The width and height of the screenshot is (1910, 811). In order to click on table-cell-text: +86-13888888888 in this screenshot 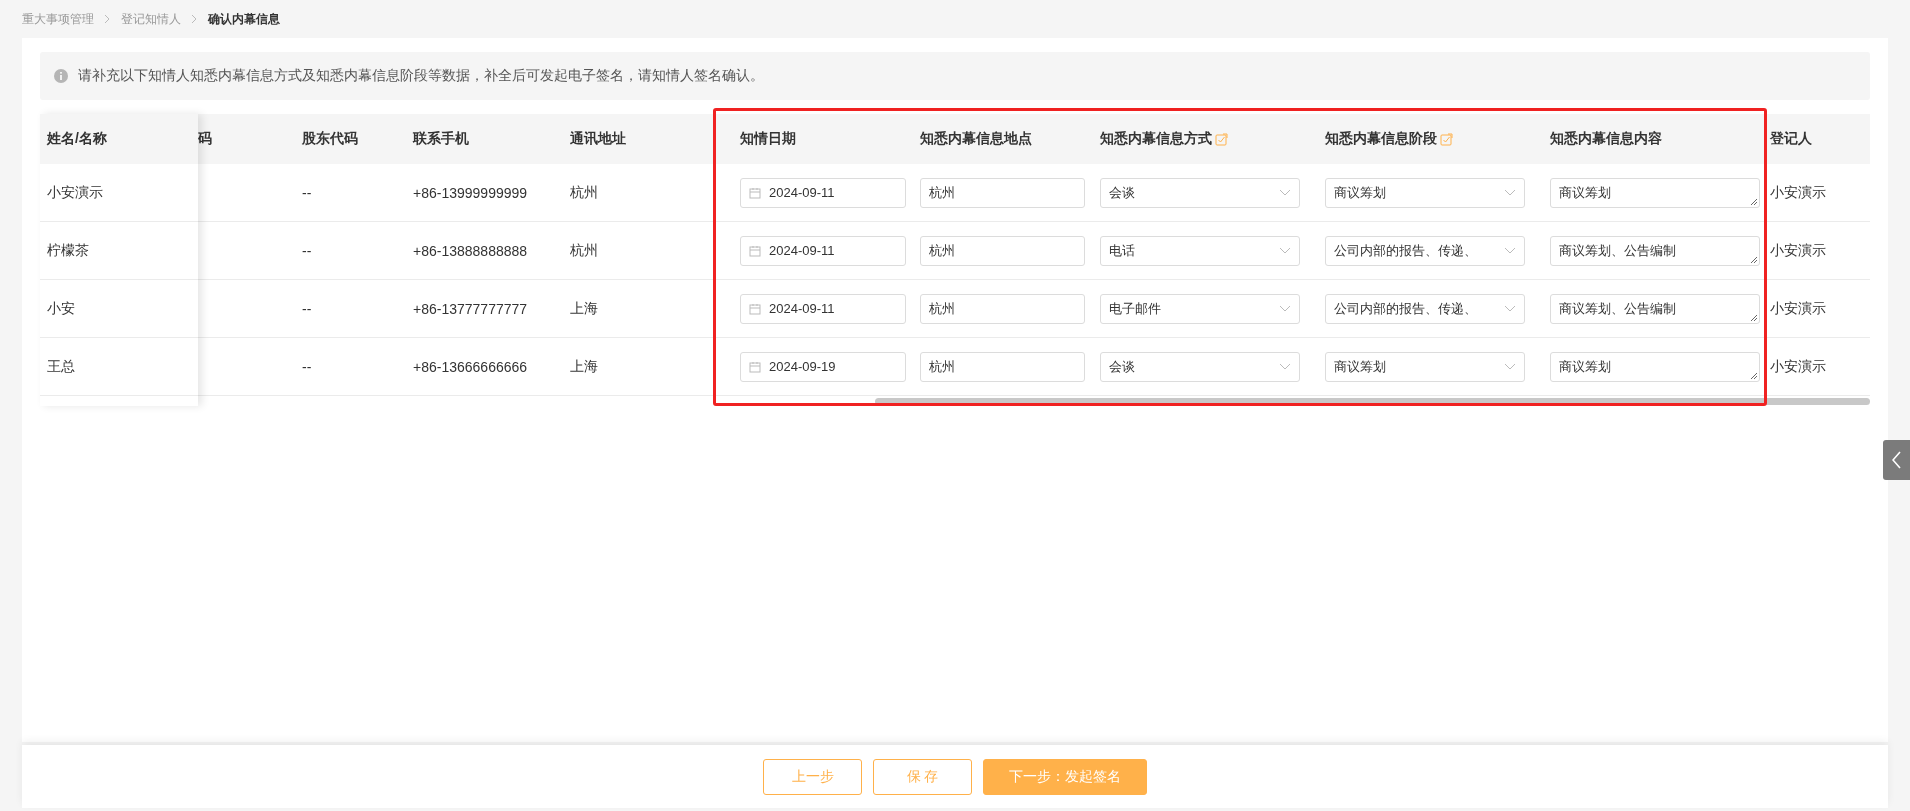, I will do `click(471, 250)`.